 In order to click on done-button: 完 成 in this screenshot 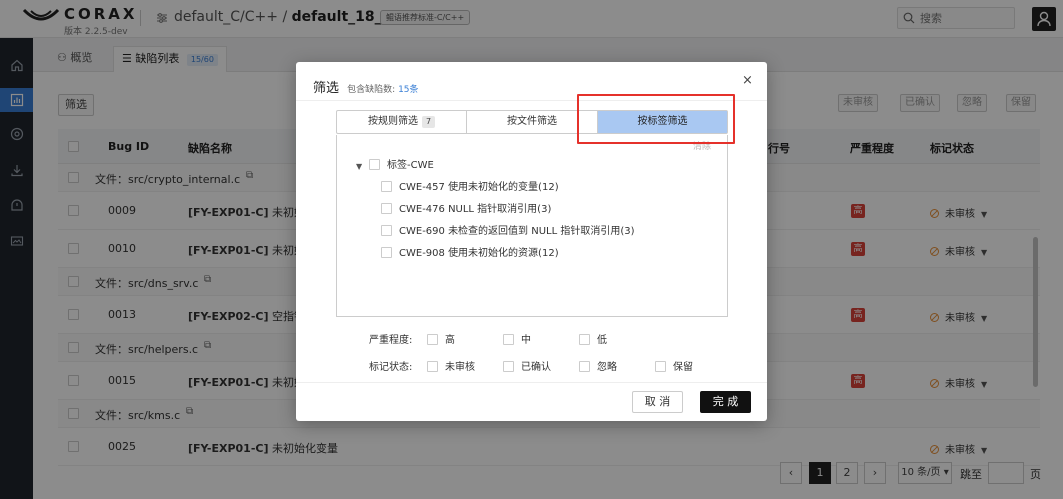, I will do `click(725, 402)`.